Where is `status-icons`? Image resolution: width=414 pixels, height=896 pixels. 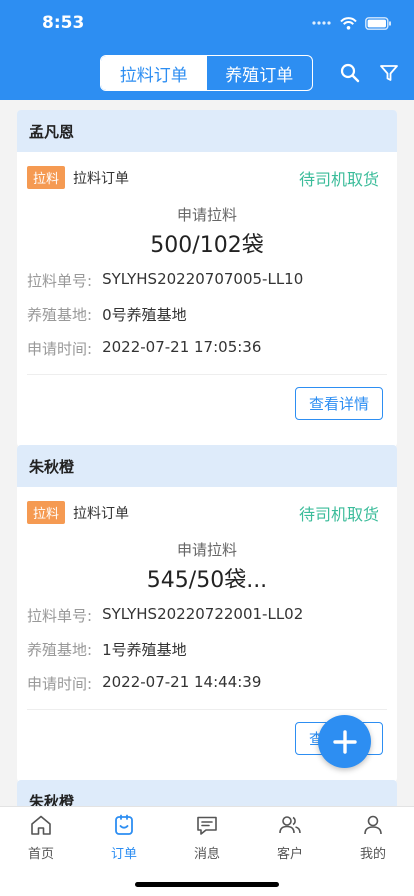
status-icons is located at coordinates (352, 23).